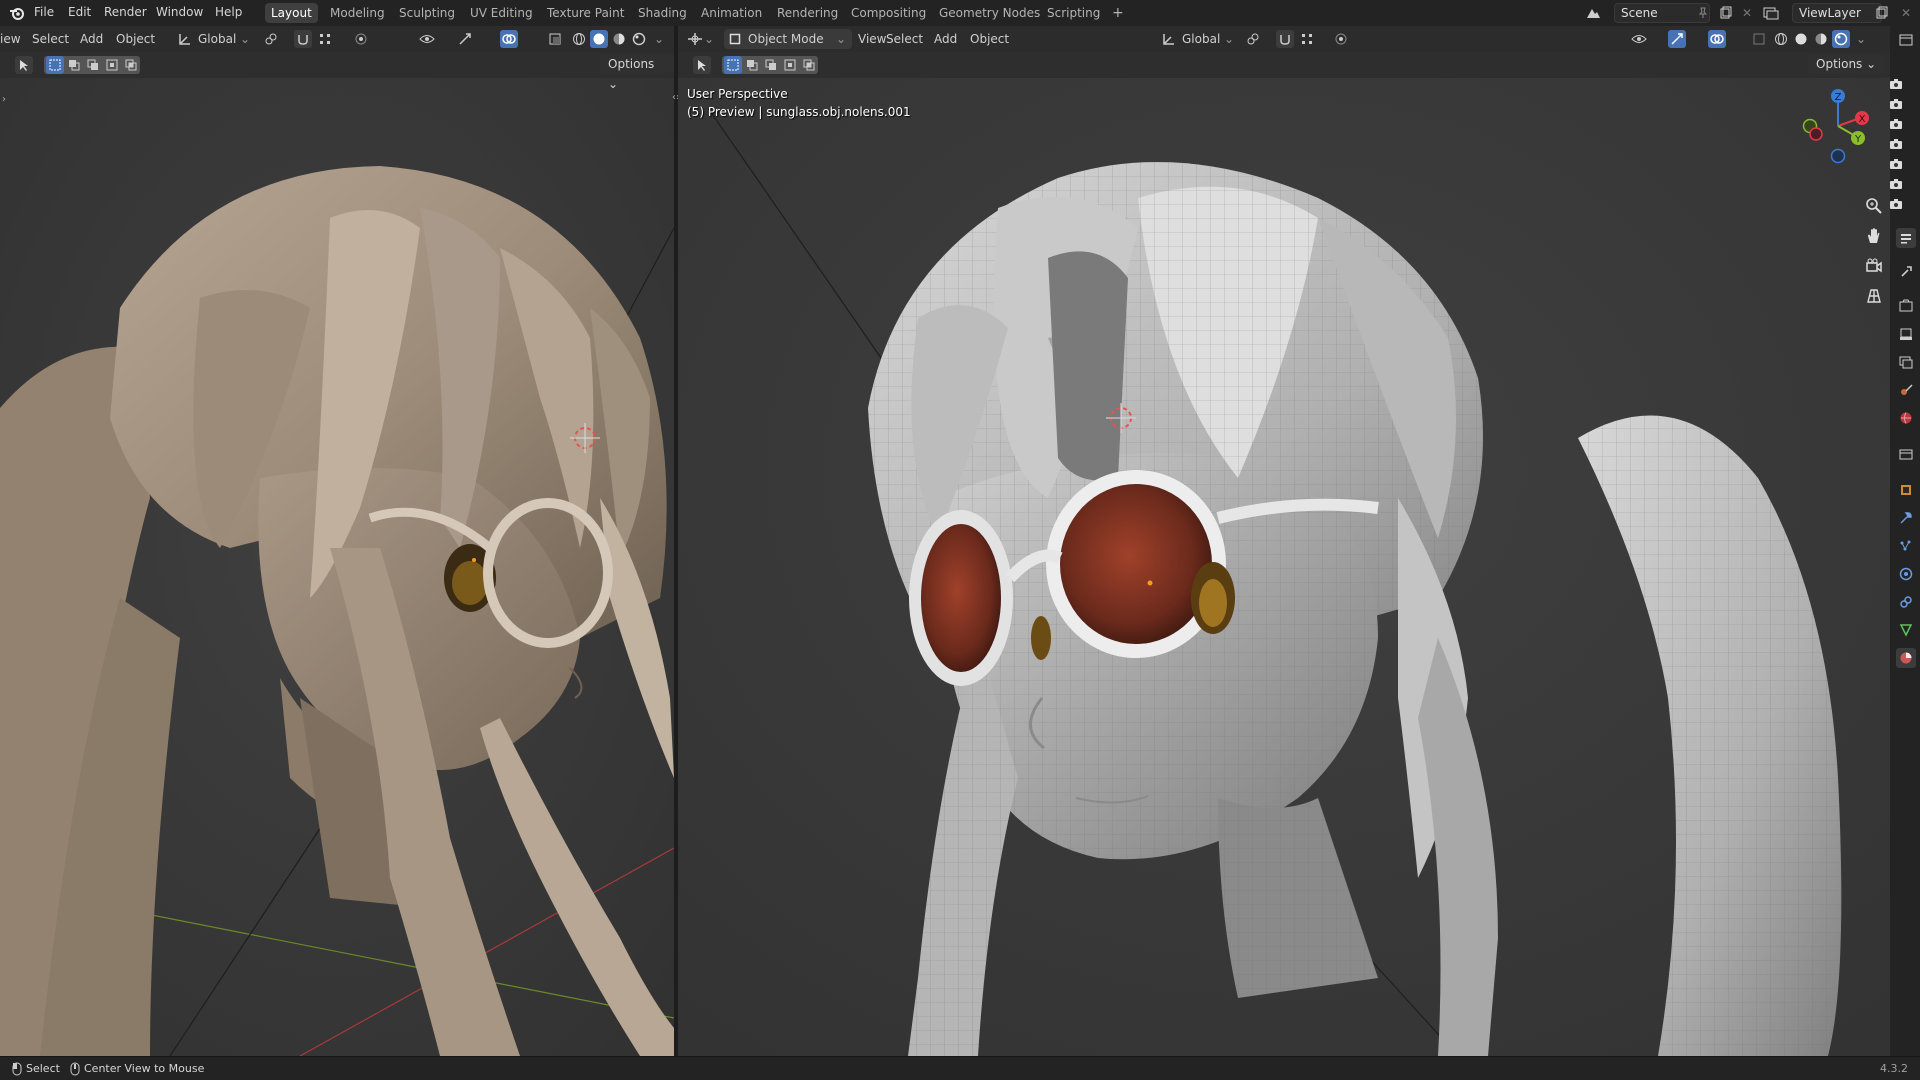 The height and width of the screenshot is (1080, 1920). Describe the element at coordinates (1781, 39) in the screenshot. I see `wireframe-shading-icon` at that location.